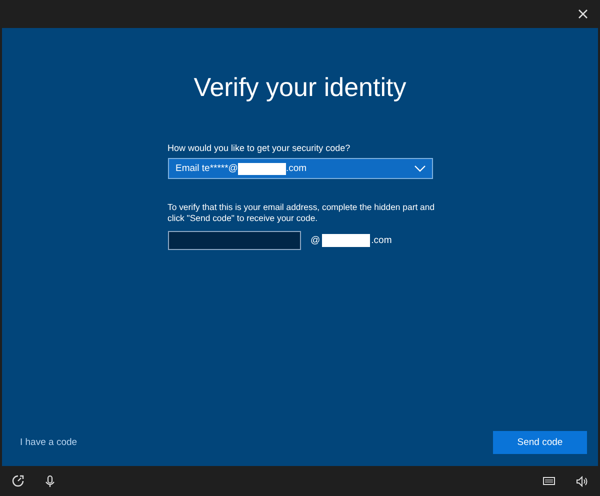  I want to click on keyboard-icon, so click(549, 481).